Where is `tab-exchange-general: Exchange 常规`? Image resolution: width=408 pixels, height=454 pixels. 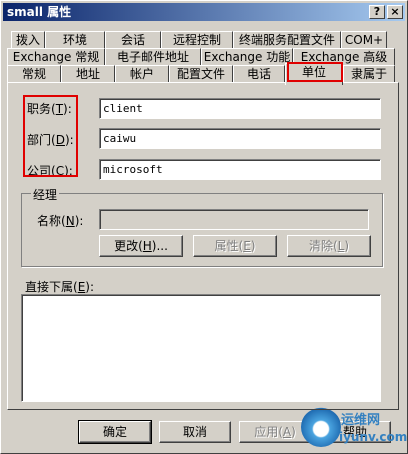
tab-exchange-general: Exchange 常规 is located at coordinates (56, 57).